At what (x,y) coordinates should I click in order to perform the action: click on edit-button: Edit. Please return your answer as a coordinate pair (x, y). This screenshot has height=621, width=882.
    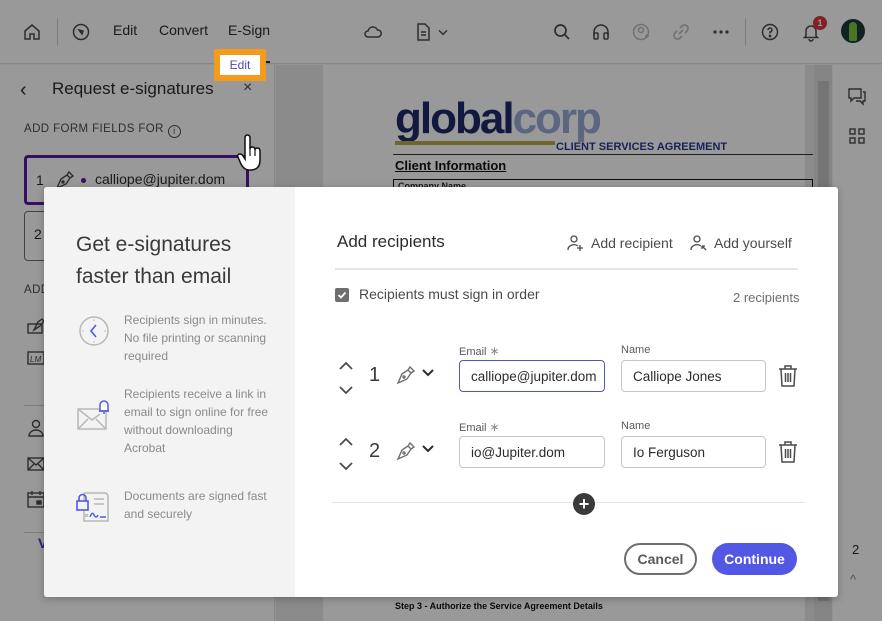
    Looking at the image, I should click on (240, 65).